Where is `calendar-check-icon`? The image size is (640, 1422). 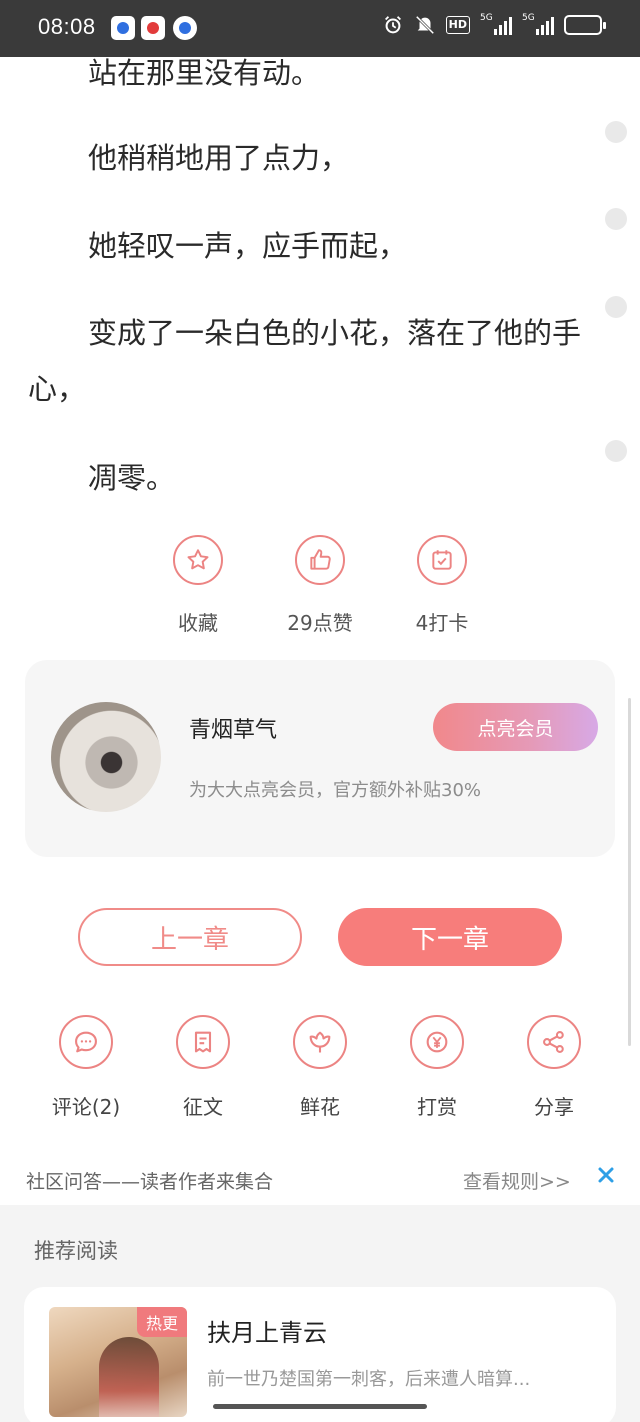
calendar-check-icon is located at coordinates (442, 560).